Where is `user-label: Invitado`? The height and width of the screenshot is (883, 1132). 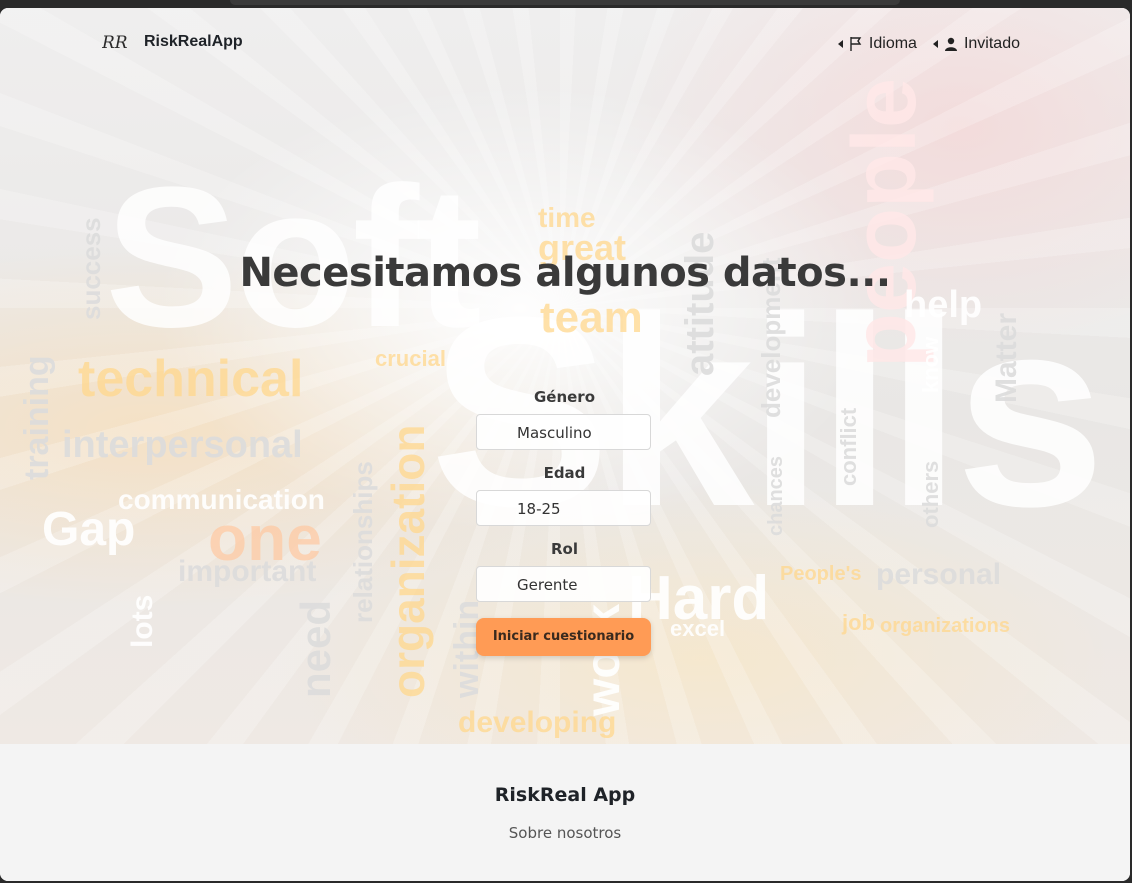
user-label: Invitado is located at coordinates (991, 43).